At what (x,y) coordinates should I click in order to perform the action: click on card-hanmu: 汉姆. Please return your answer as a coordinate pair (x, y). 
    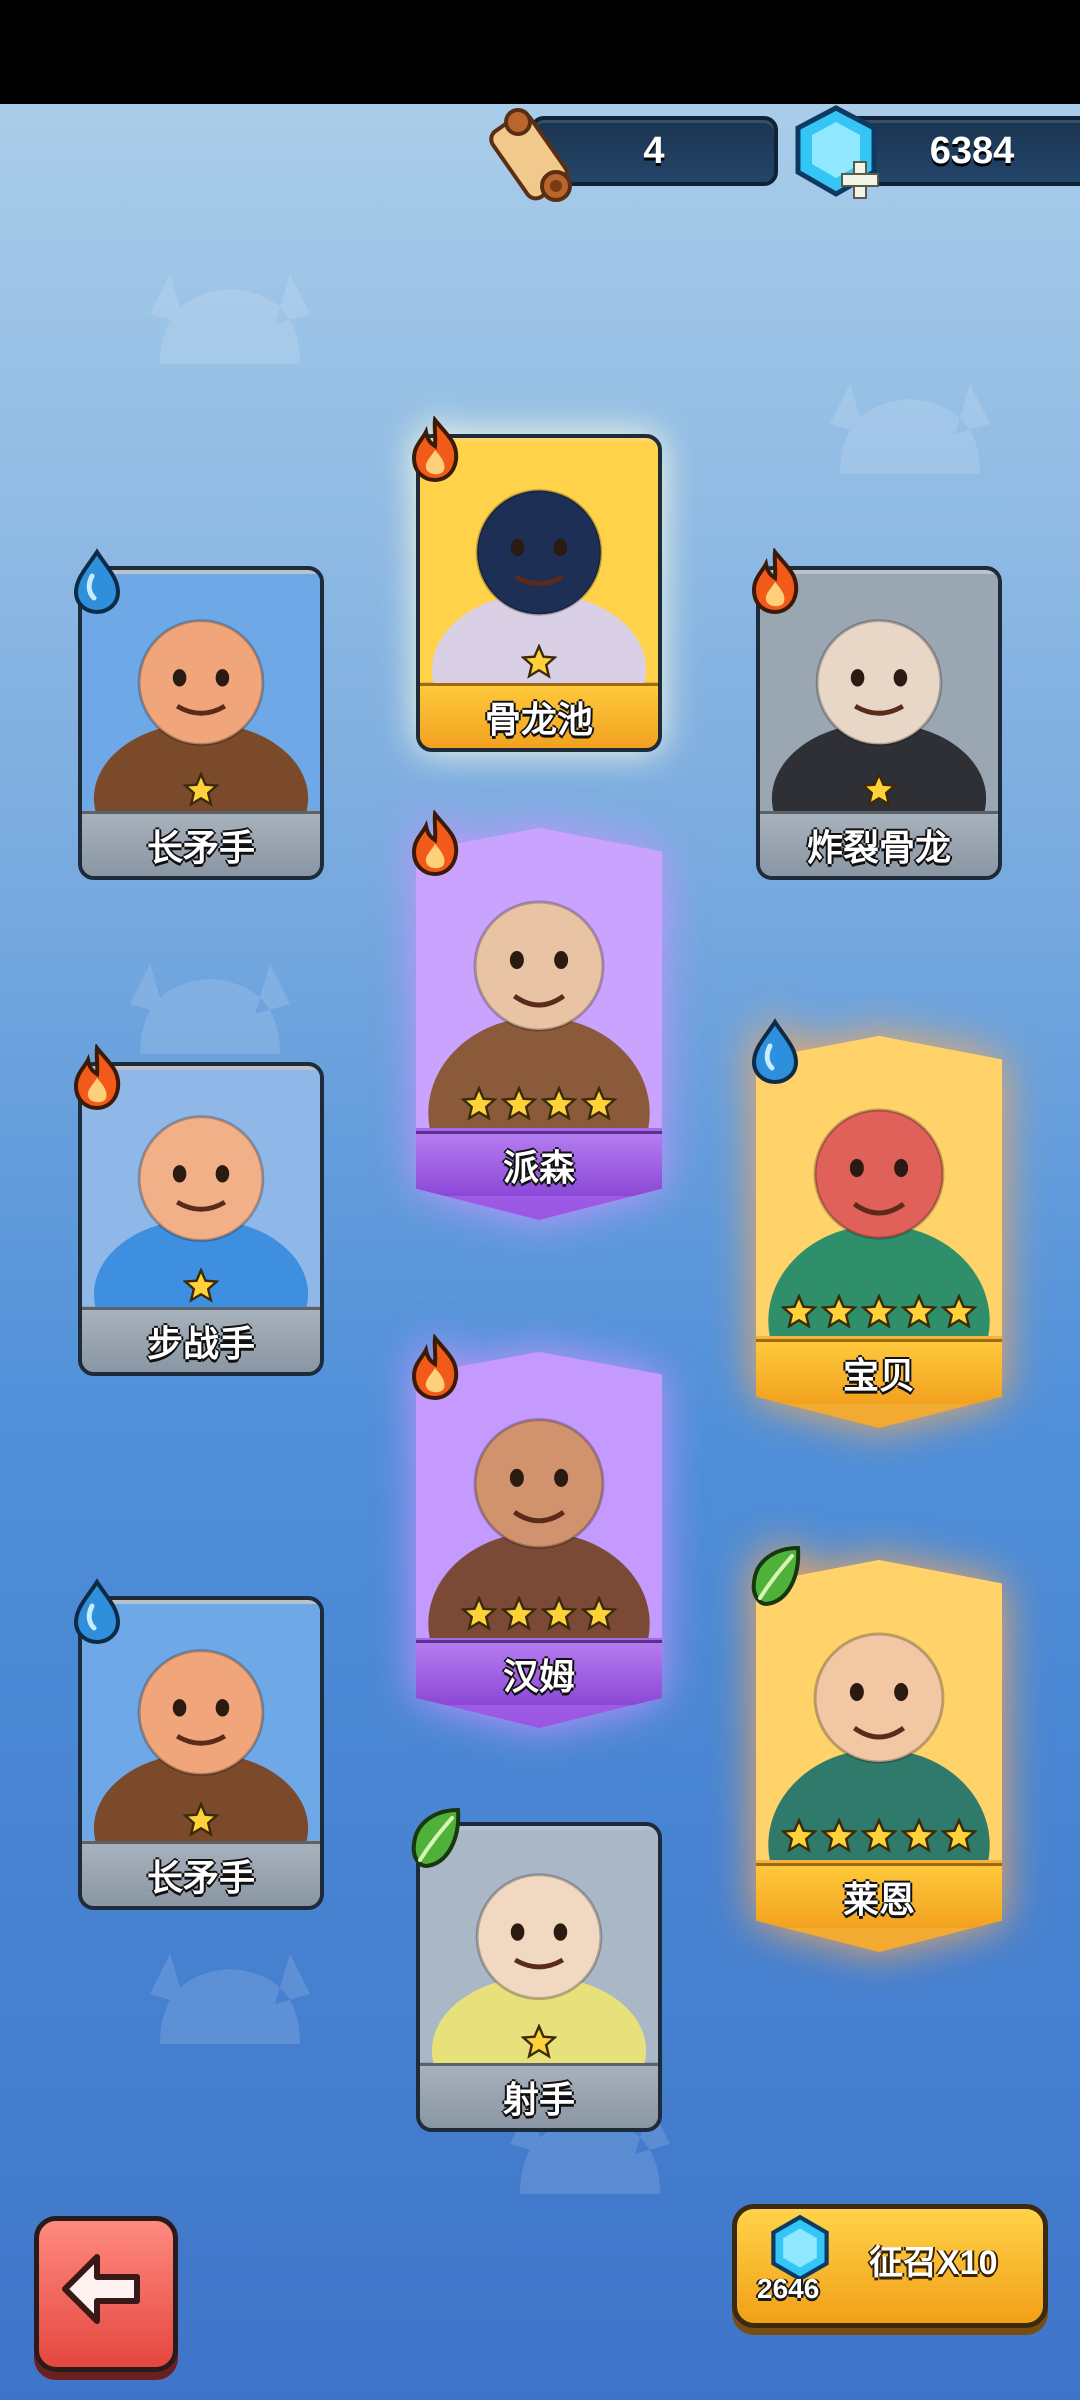
    Looking at the image, I should click on (536, 1531).